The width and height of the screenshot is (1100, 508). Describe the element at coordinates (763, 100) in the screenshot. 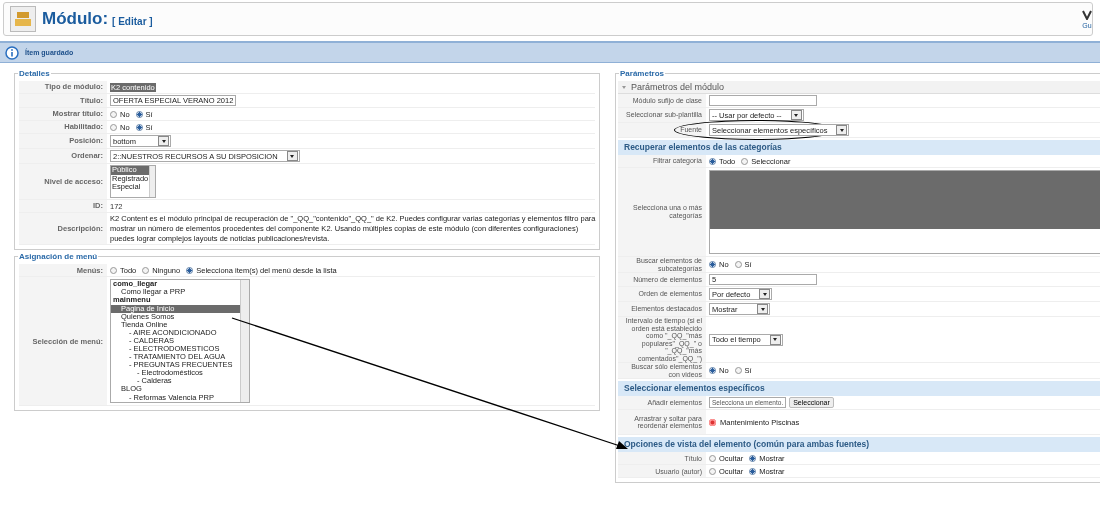

I see `text-input` at that location.